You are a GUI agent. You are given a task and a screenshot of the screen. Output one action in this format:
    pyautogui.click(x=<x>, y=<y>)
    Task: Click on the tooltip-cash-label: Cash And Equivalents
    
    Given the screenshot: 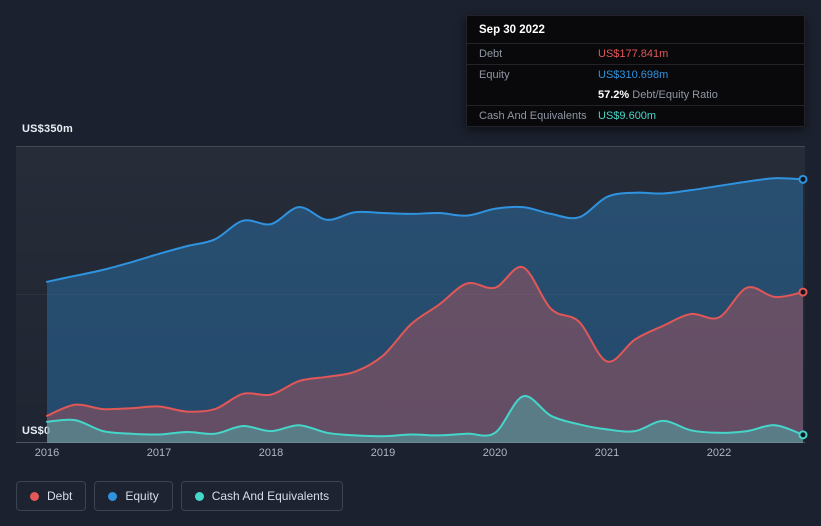 What is the action you would take?
    pyautogui.click(x=533, y=116)
    